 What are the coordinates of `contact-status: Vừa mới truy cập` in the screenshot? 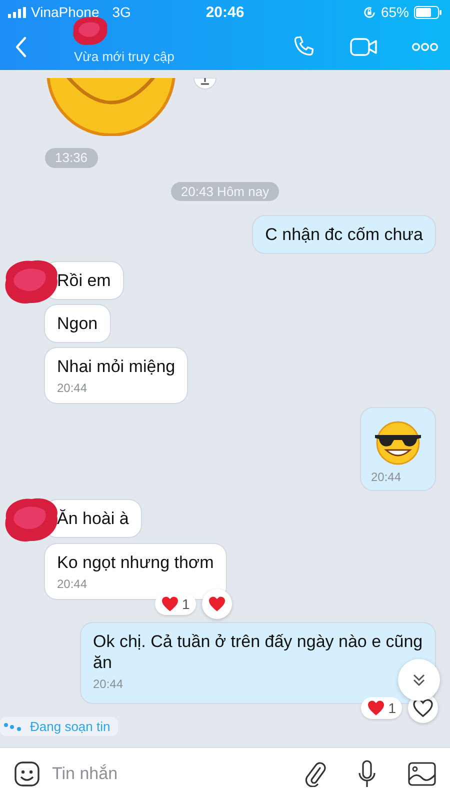 It's located at (124, 56).